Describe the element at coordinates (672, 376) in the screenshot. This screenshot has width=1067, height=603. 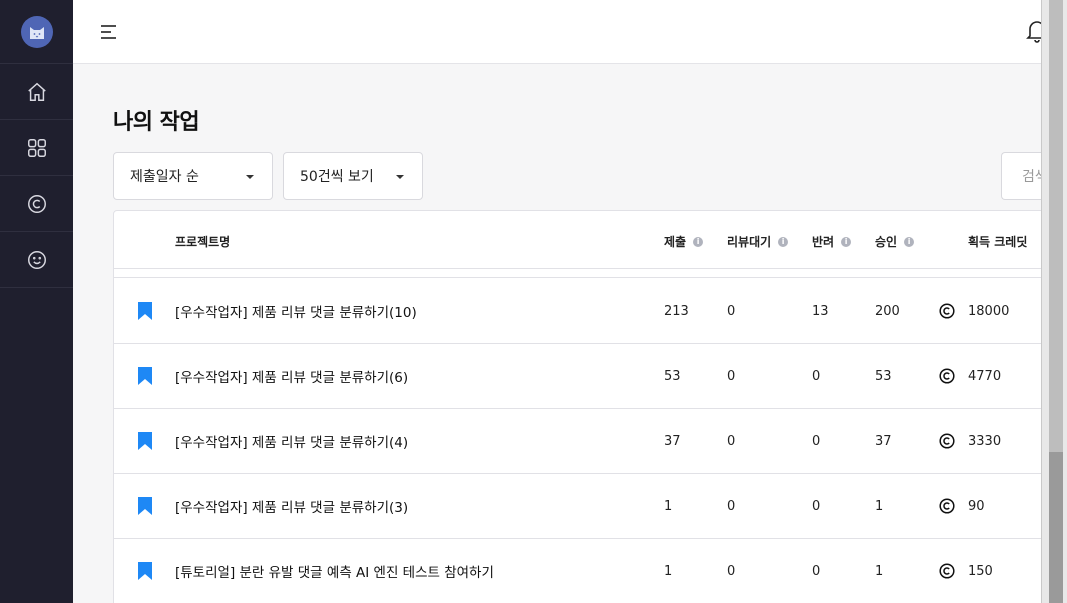
I see `cell-submitted: 53` at that location.